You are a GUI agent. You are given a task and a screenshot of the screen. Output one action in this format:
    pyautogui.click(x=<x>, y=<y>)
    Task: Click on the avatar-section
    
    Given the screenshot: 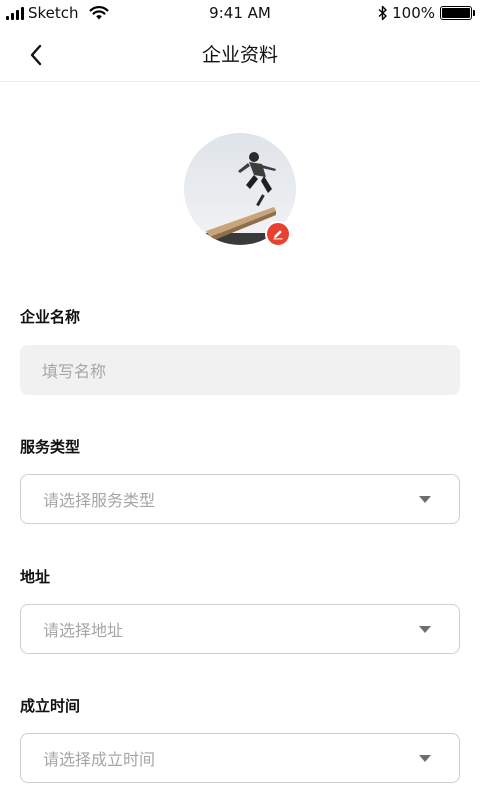 What is the action you would take?
    pyautogui.click(x=240, y=190)
    